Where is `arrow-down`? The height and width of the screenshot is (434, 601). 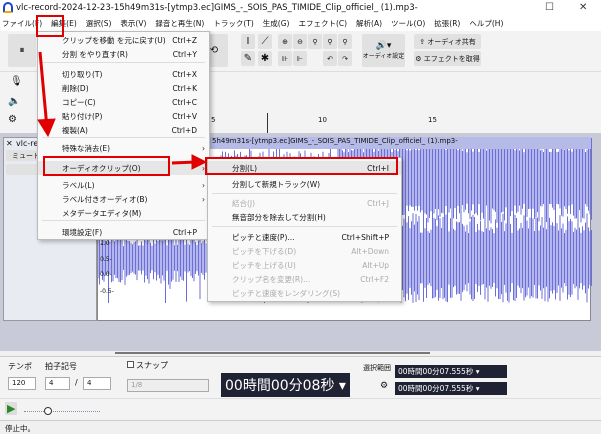 arrow-down is located at coordinates (46, 94).